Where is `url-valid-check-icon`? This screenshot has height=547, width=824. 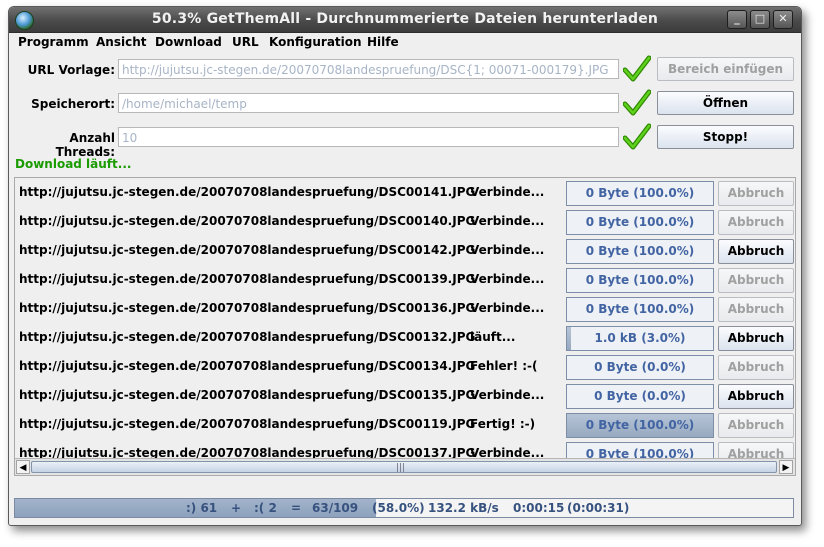
url-valid-check-icon is located at coordinates (637, 68).